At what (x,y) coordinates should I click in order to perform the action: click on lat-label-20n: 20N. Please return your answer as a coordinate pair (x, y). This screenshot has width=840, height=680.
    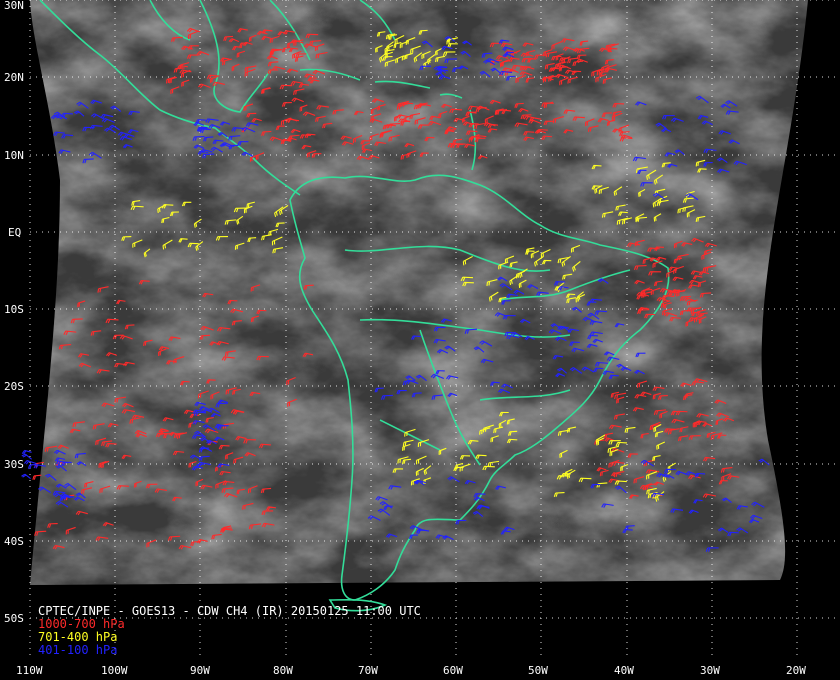
    Looking at the image, I should click on (14, 77).